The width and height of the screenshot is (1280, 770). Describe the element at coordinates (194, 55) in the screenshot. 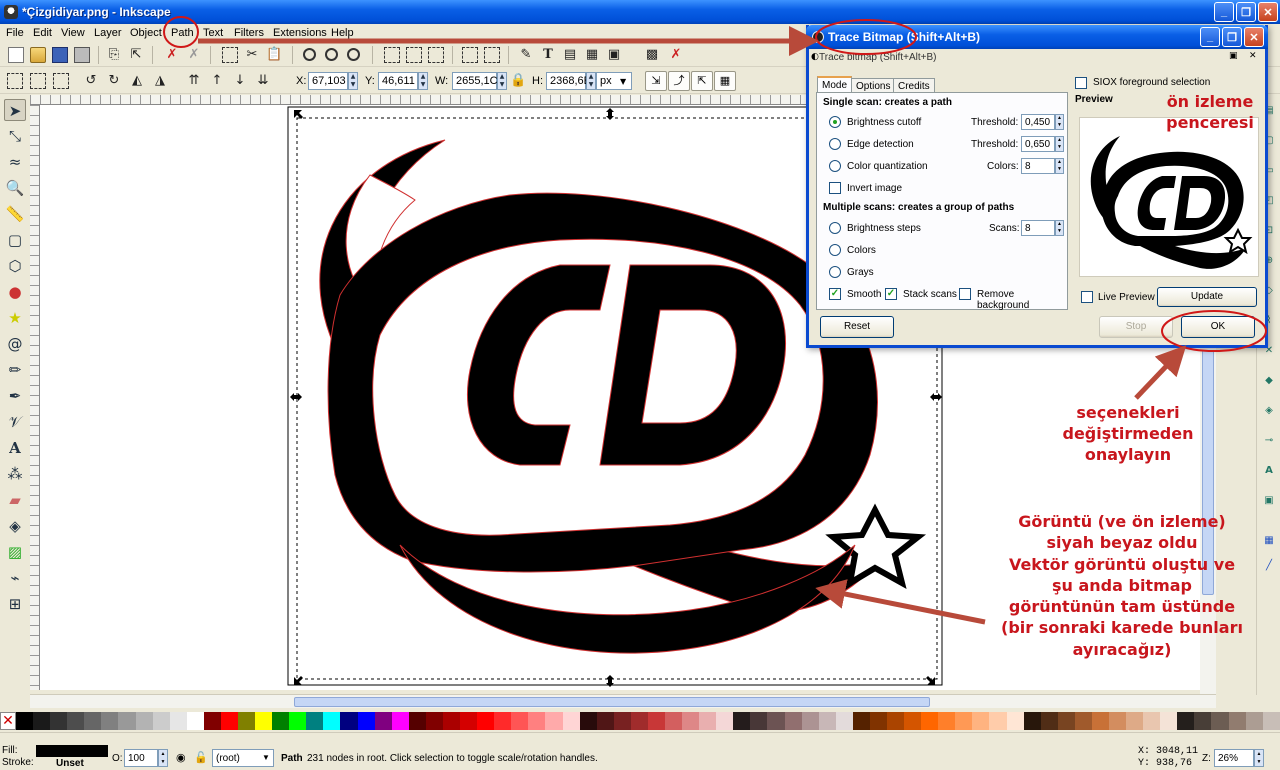

I see `redo-icon: ✗` at that location.